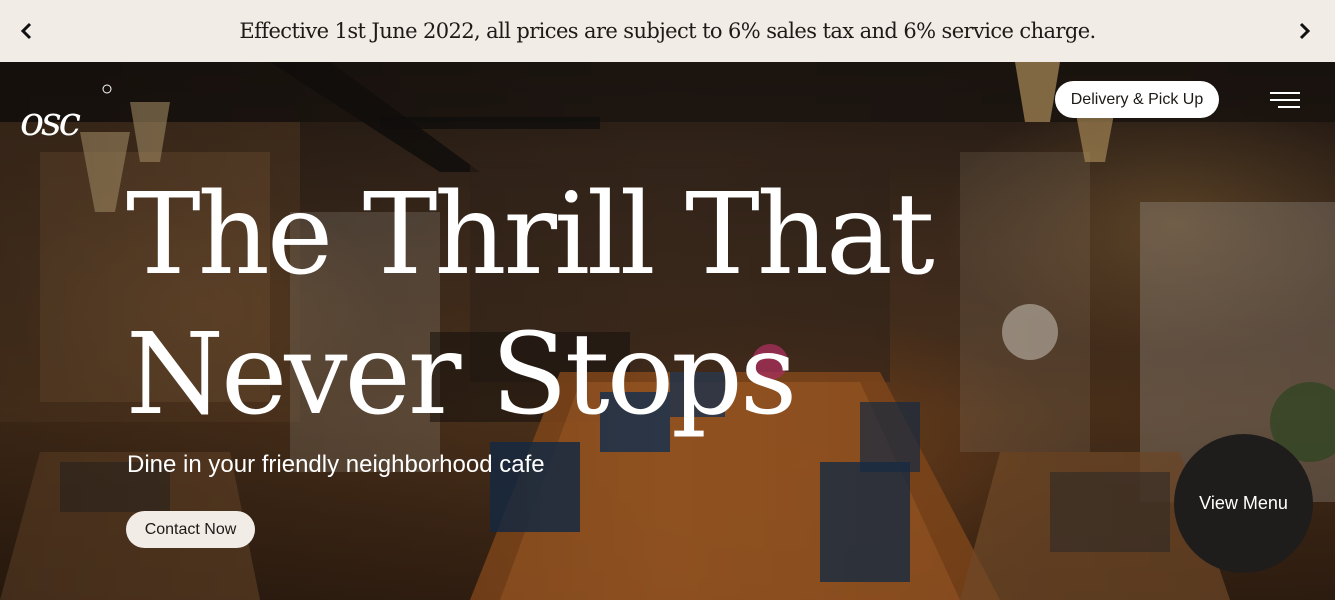  Describe the element at coordinates (190, 529) in the screenshot. I see `contact-now-button: Contact Now` at that location.